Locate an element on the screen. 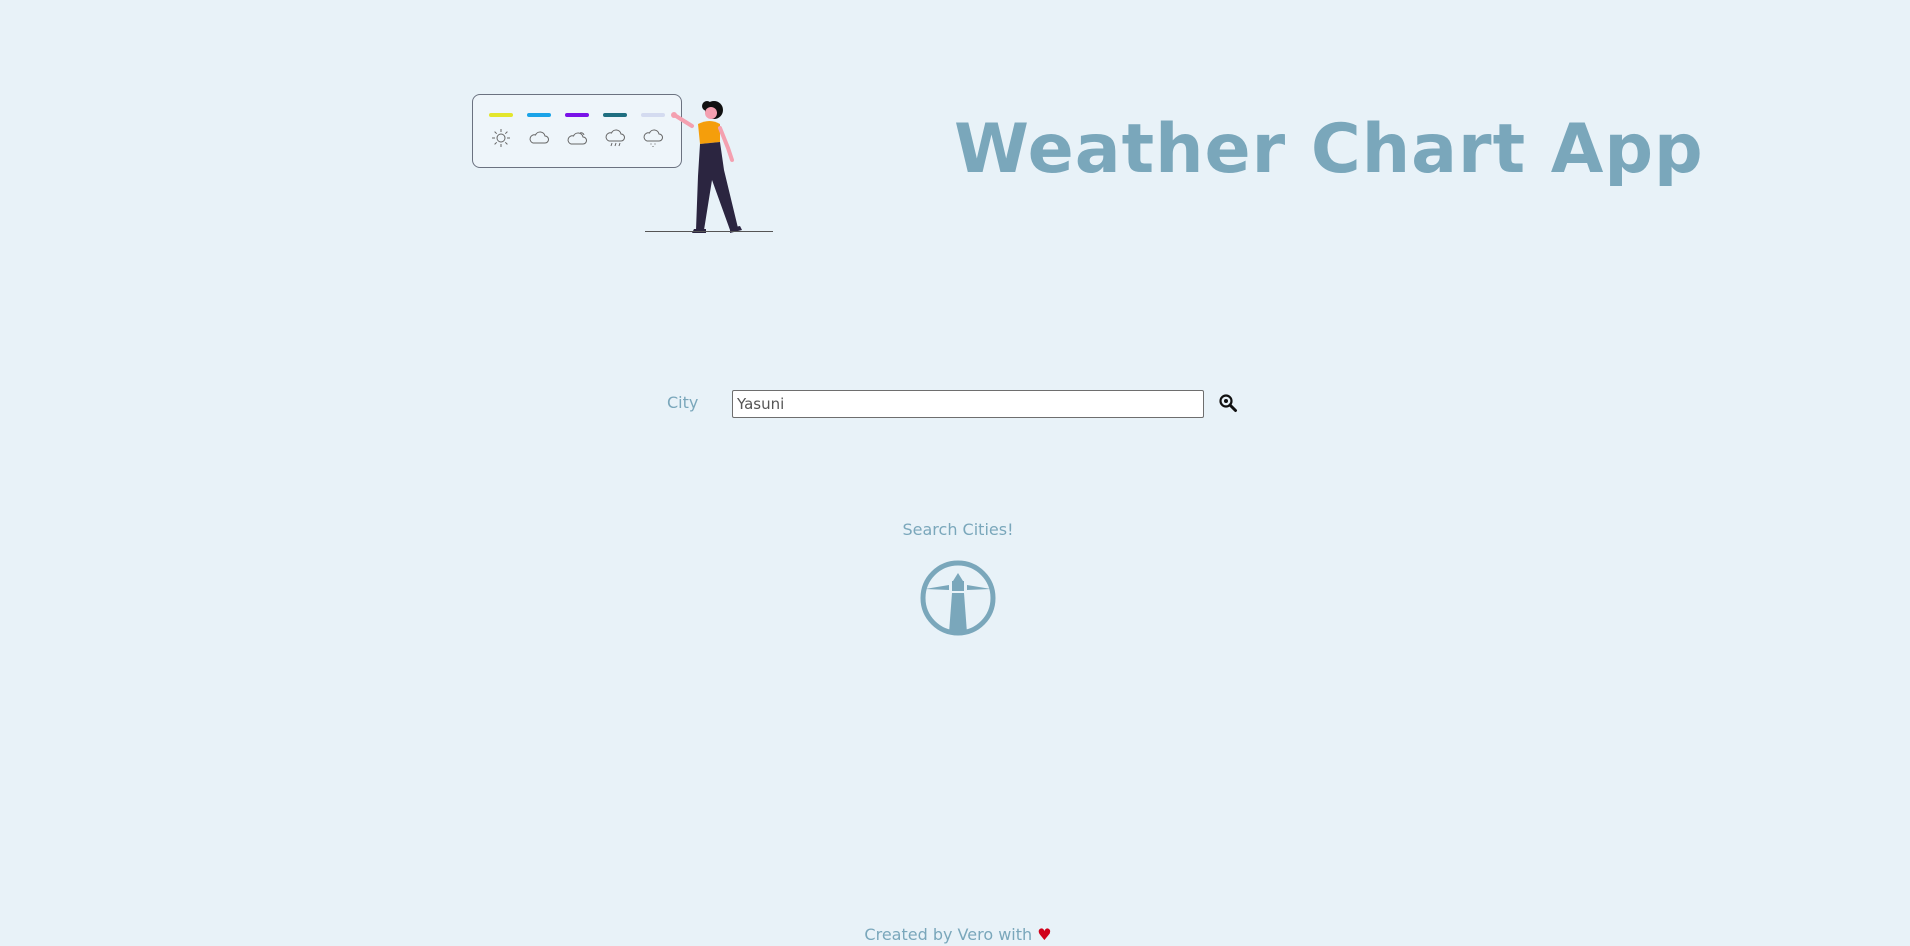  footer-text: Created by Vero with is located at coordinates (948, 934).